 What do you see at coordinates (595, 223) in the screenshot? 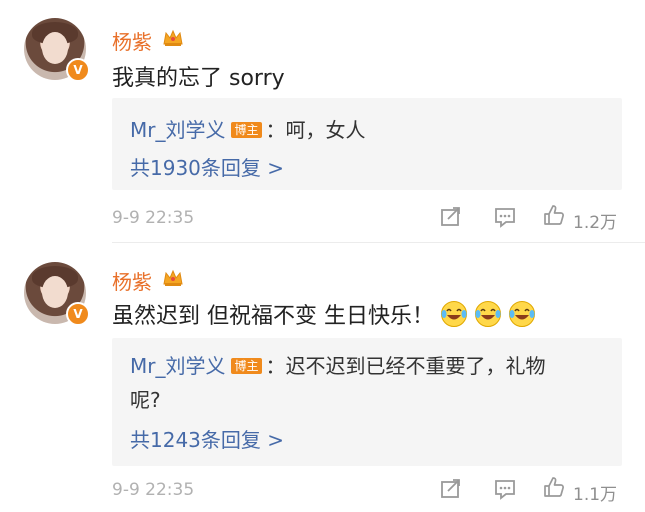
I see `like-count: 1.2万` at bounding box center [595, 223].